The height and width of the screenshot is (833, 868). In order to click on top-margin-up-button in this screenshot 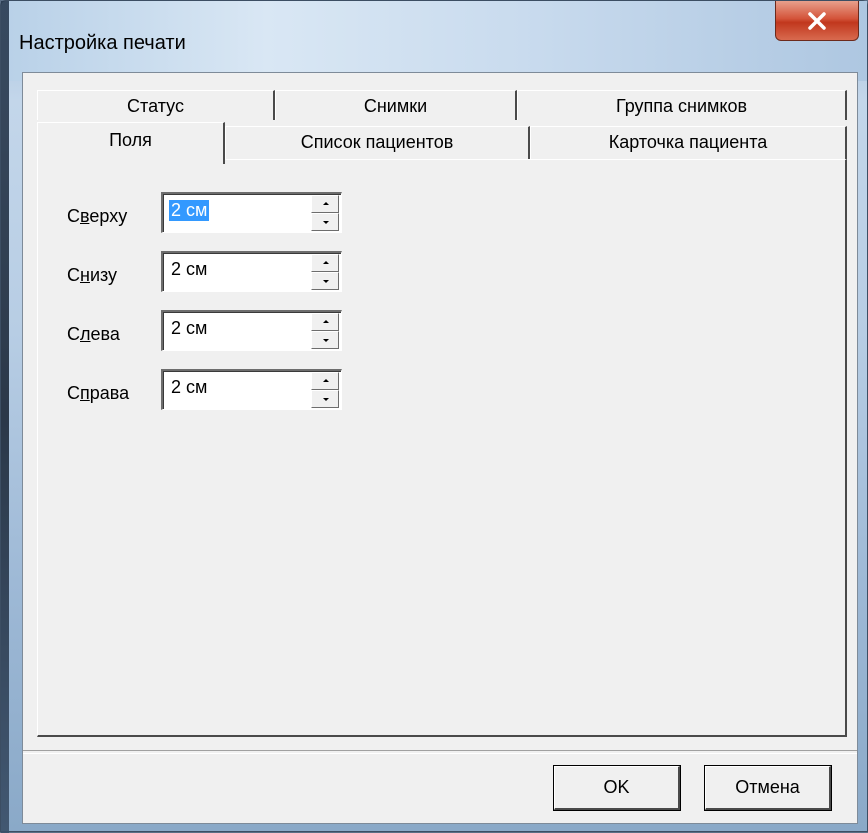, I will do `click(325, 204)`.